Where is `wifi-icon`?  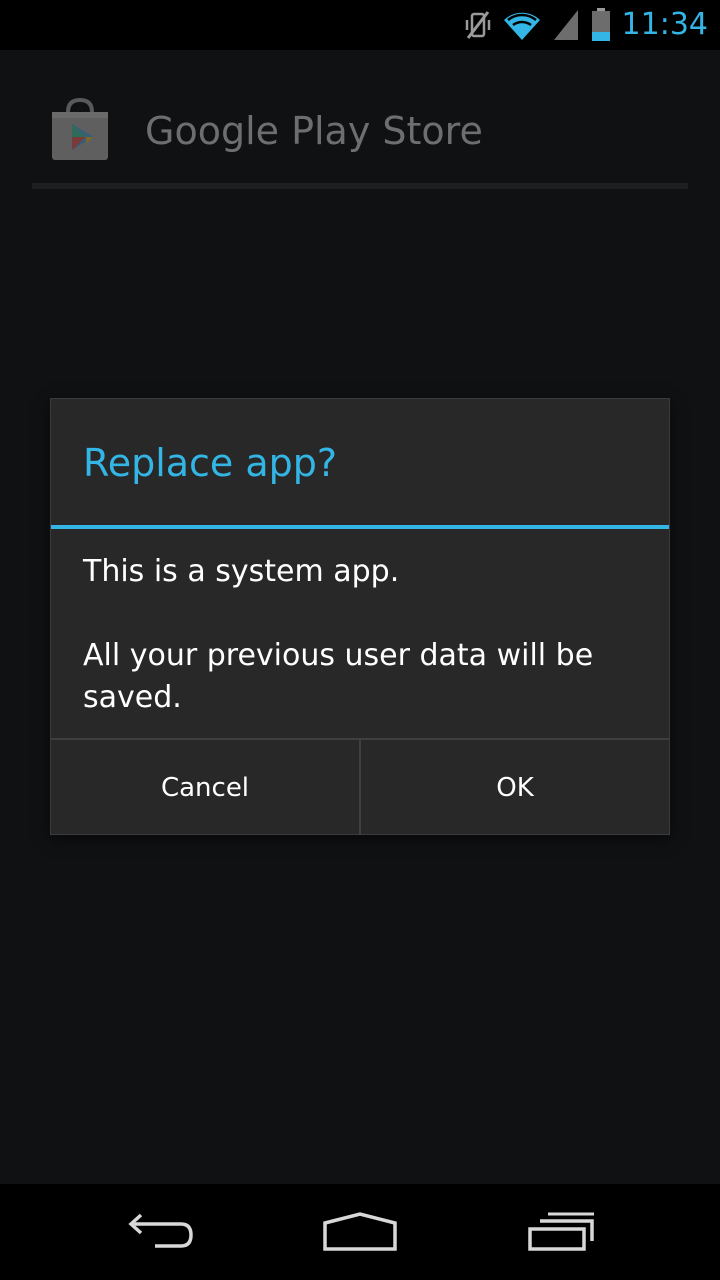
wifi-icon is located at coordinates (521, 26).